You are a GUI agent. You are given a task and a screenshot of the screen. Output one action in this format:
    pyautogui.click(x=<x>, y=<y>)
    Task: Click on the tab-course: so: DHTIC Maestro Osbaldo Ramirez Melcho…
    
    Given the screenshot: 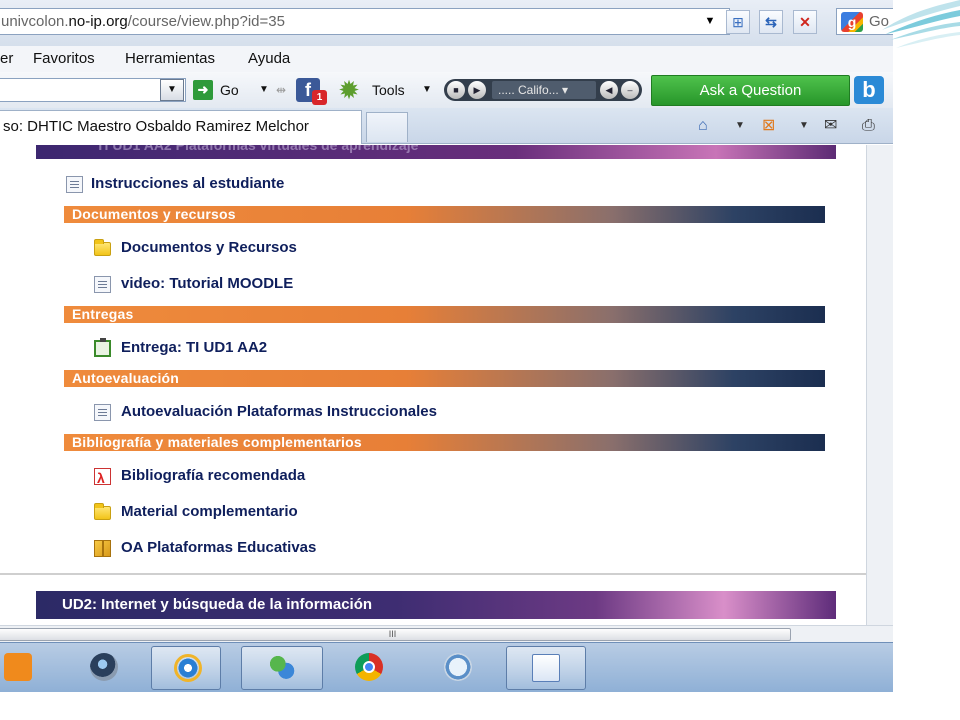 What is the action you would take?
    pyautogui.click(x=181, y=127)
    